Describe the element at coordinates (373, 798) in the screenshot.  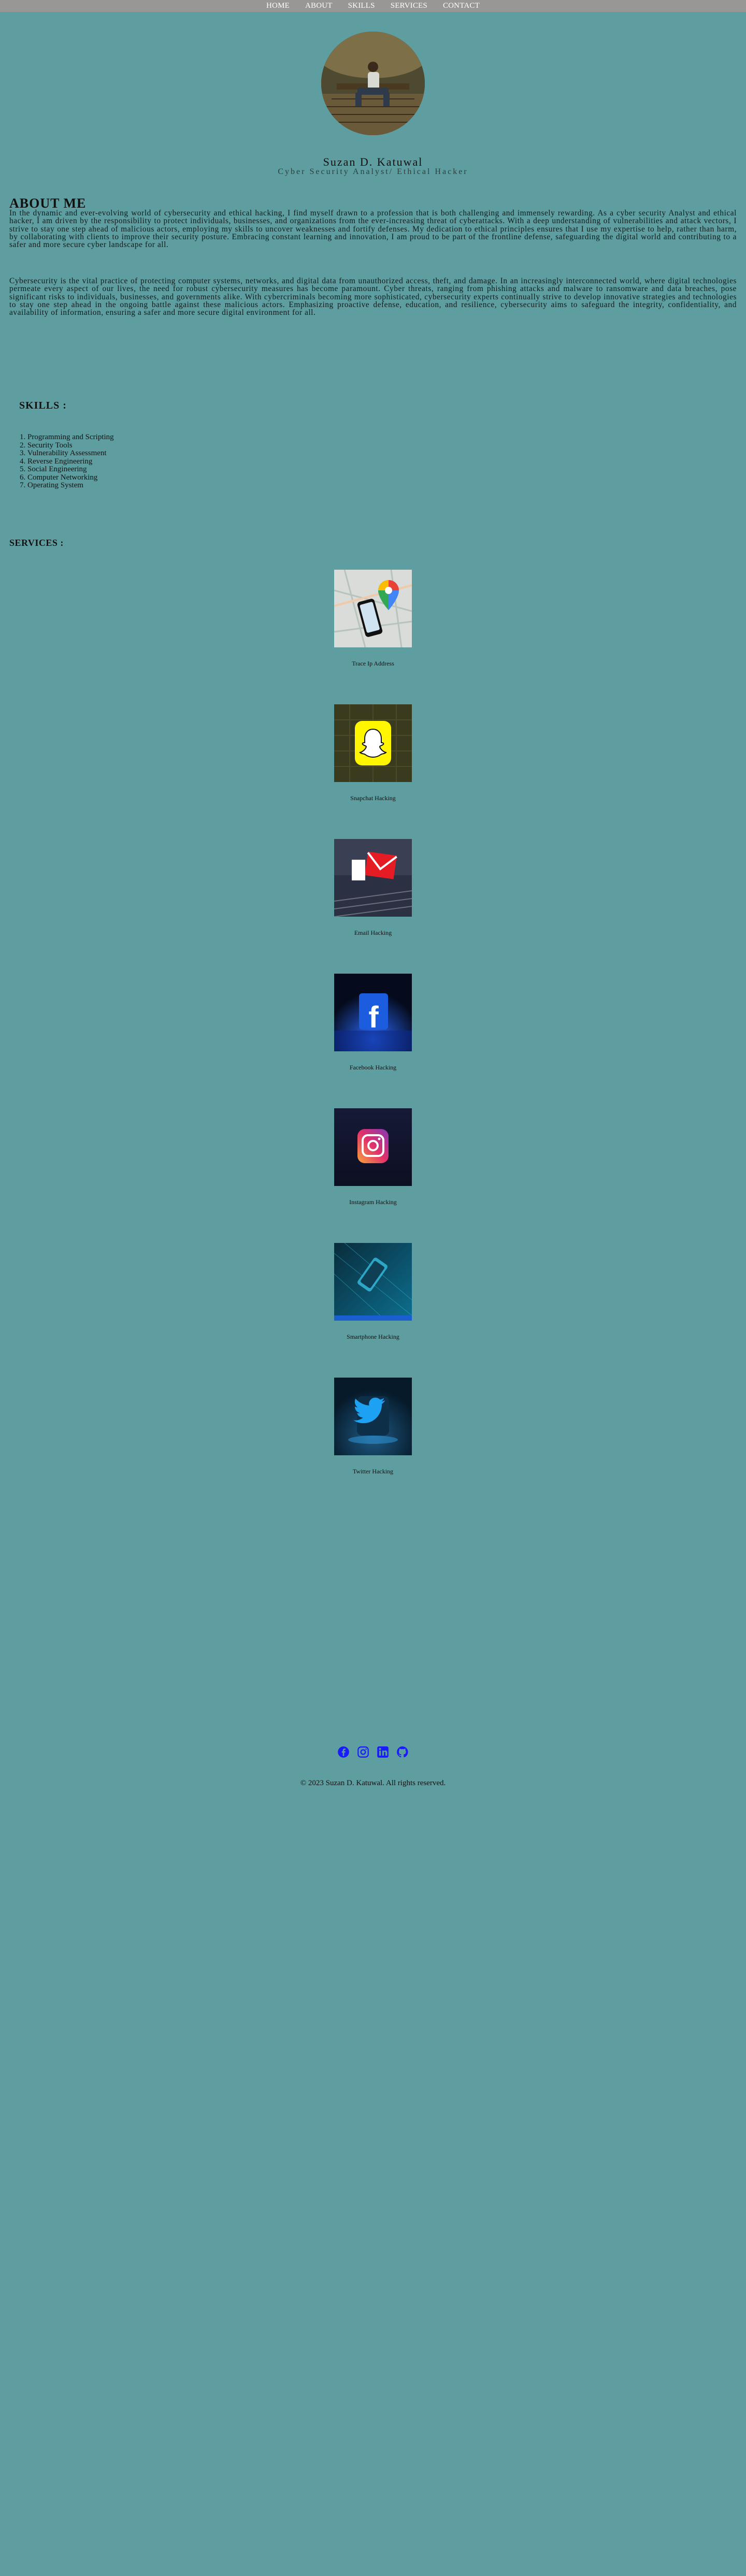
I see `service-caption: Snapchat Hacking` at that location.